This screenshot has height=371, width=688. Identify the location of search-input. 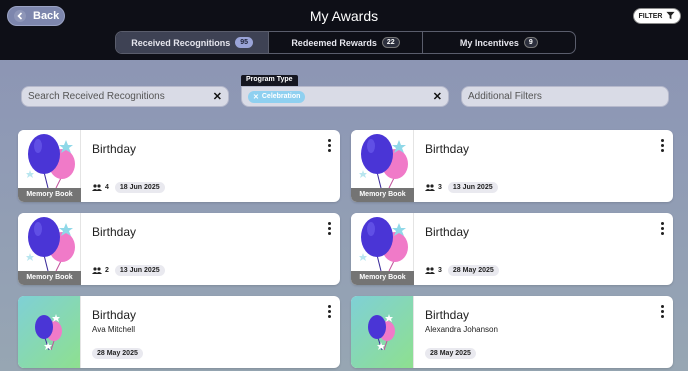
(120, 96).